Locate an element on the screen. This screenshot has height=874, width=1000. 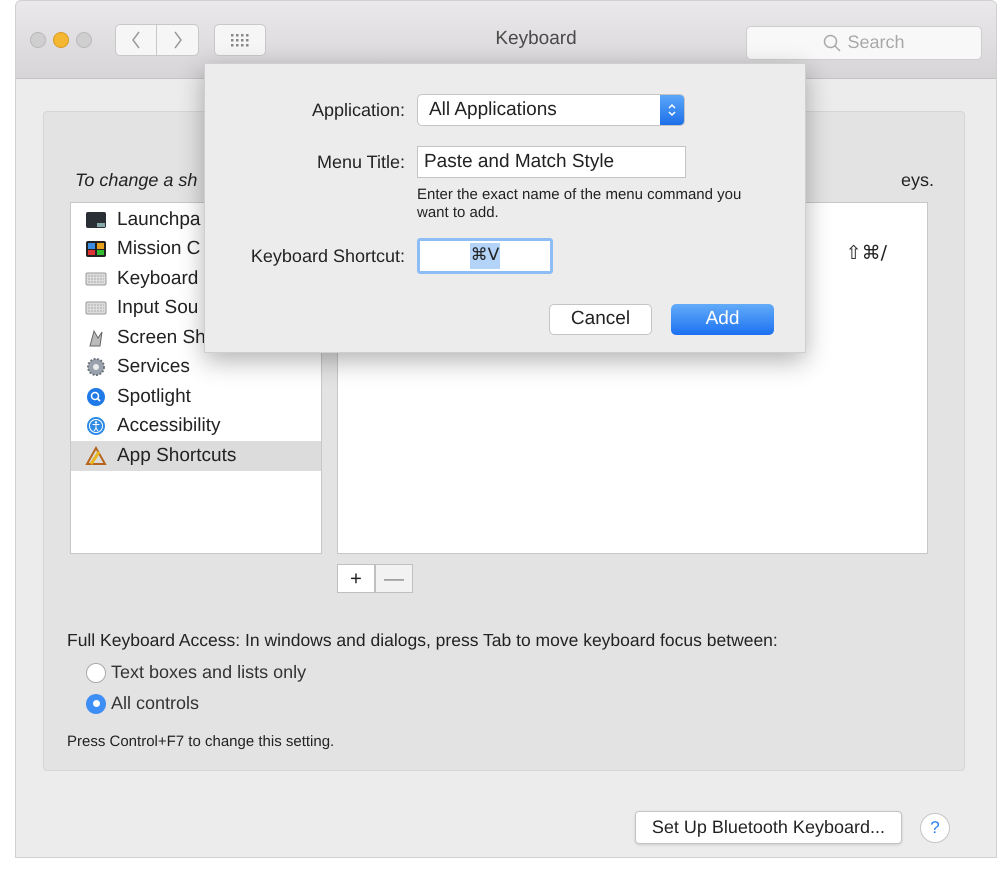
instruction-text: To change a sh is located at coordinates (136, 180).